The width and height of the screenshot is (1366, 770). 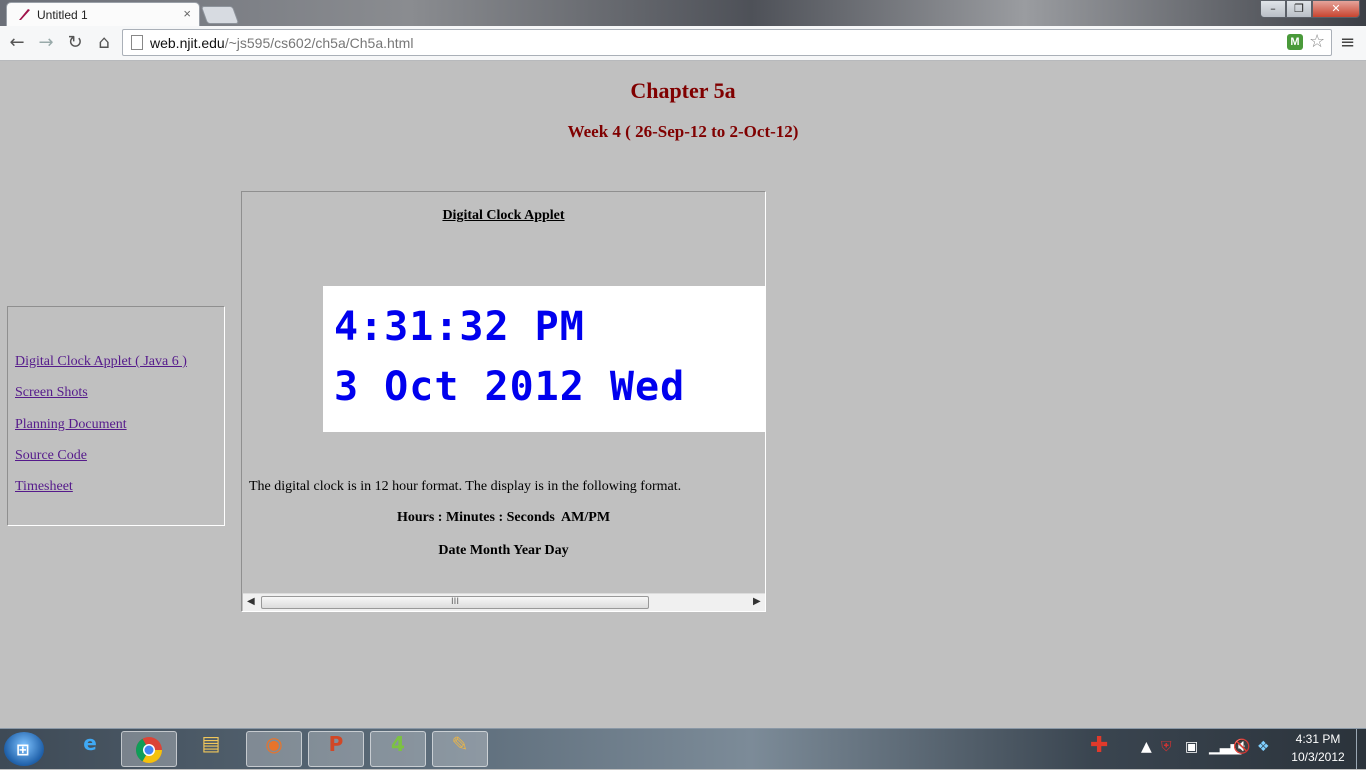 I want to click on windows-logo-icon: ⊞, so click(x=23, y=749).